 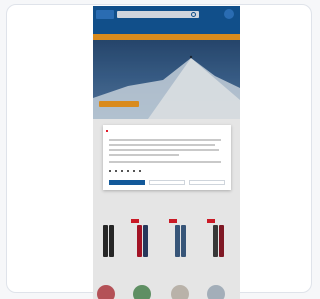 I want to click on cookie-actions, so click(x=167, y=182).